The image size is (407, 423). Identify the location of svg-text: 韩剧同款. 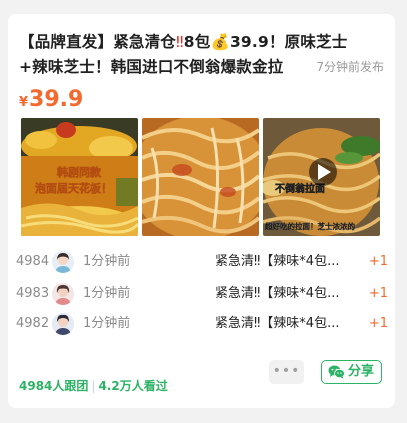
(79, 172).